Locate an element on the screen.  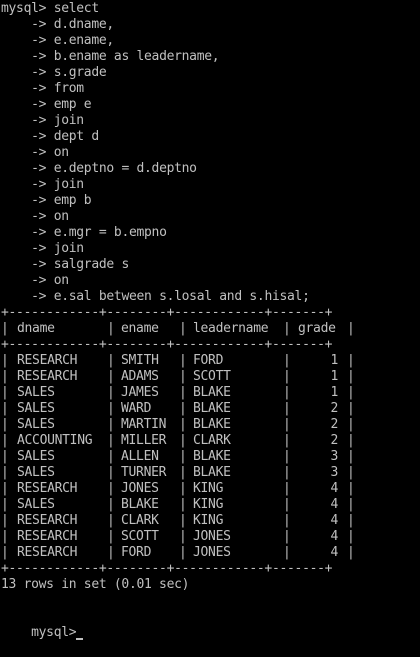
cell-ename: MARTIN is located at coordinates (144, 424).